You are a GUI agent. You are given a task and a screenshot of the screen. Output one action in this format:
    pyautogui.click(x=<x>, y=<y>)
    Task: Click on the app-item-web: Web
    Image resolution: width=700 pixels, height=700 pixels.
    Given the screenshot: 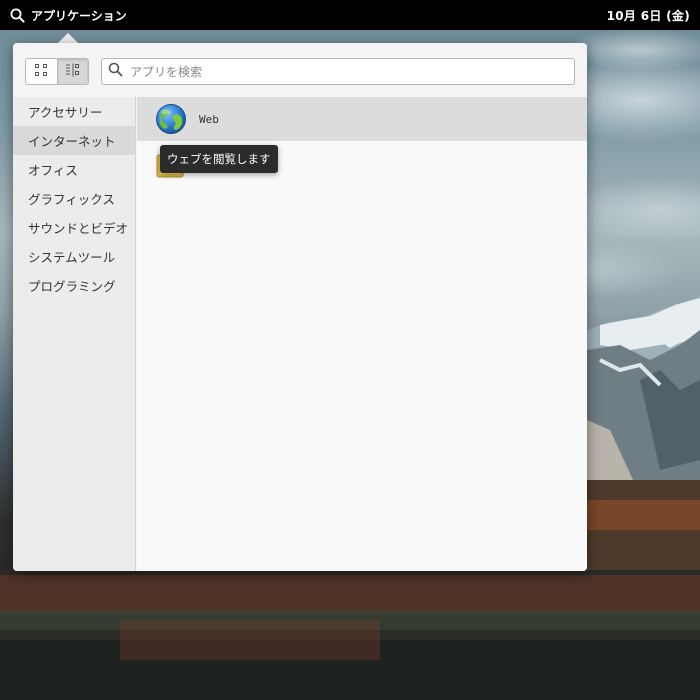 What is the action you would take?
    pyautogui.click(x=362, y=119)
    